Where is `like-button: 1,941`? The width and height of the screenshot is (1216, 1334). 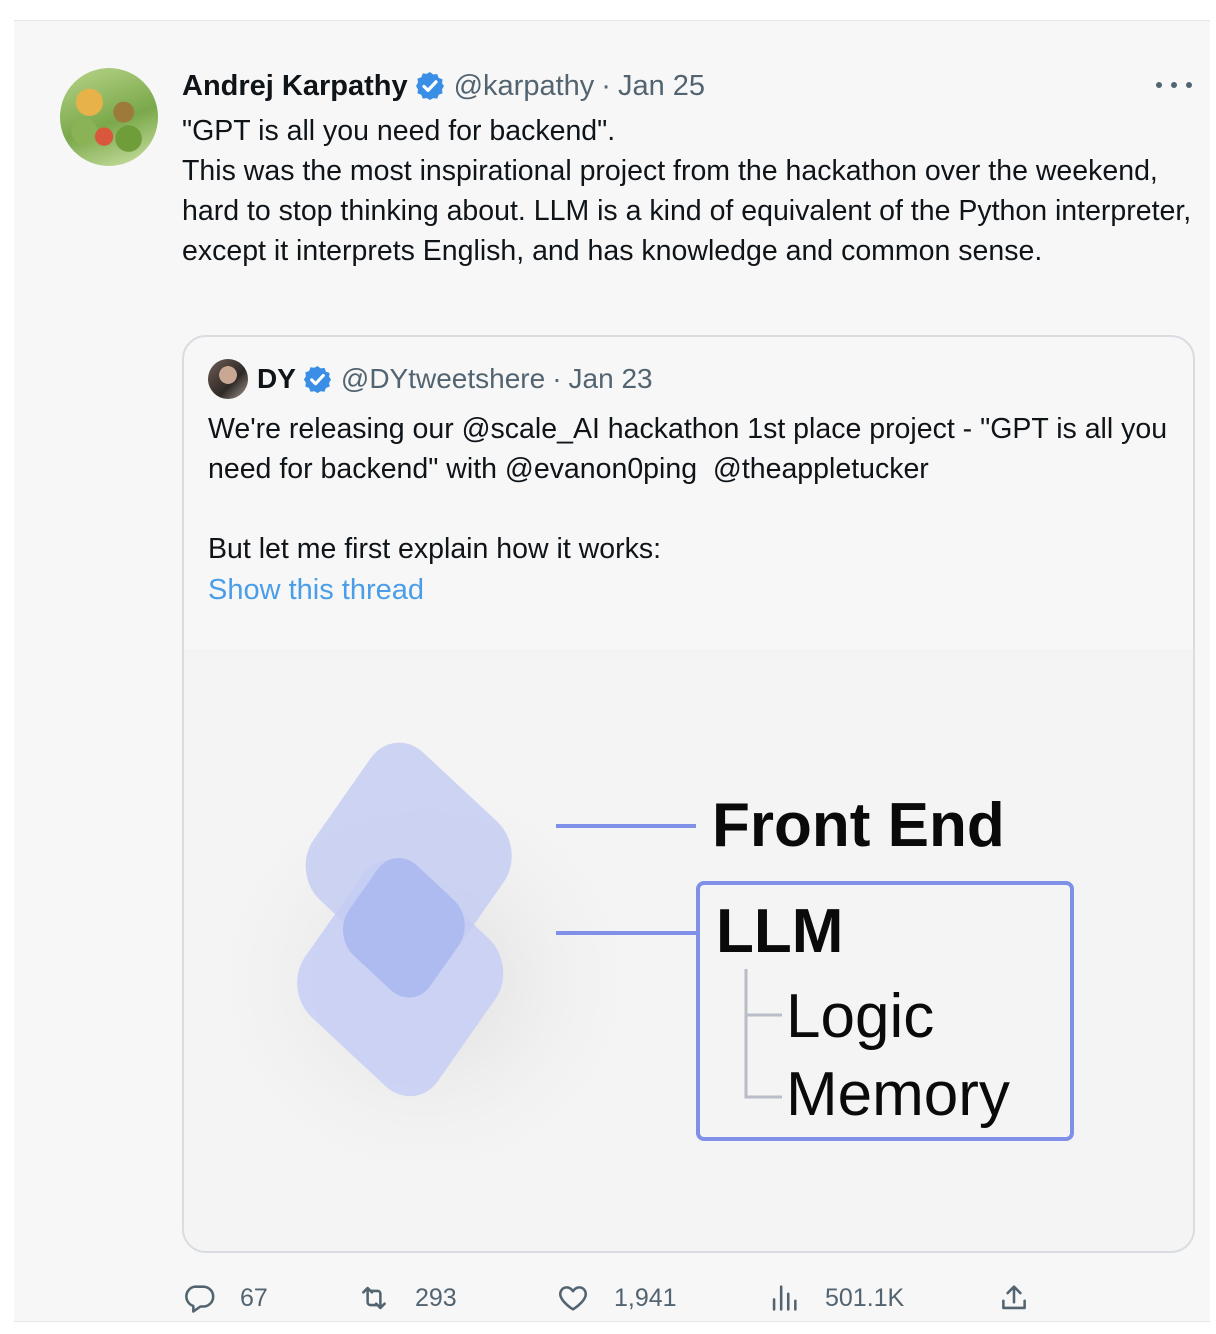
like-button: 1,941 is located at coordinates (616, 1298).